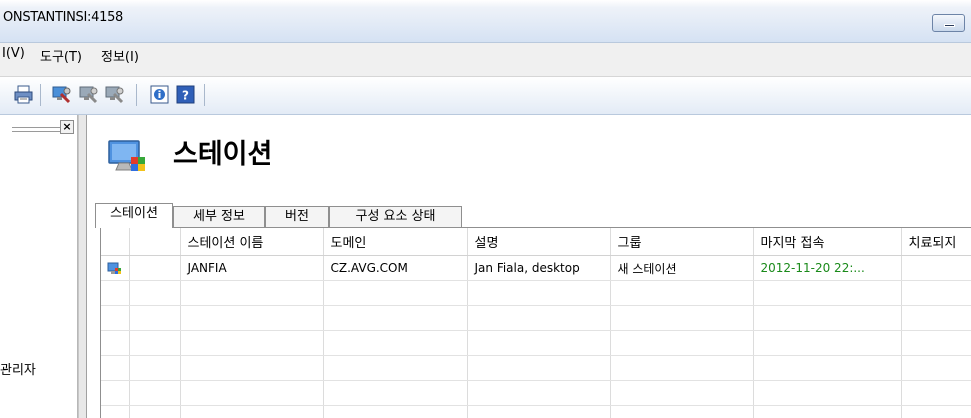 The image size is (971, 418). Describe the element at coordinates (219, 216) in the screenshot. I see `tab-details: 세부 정보` at that location.